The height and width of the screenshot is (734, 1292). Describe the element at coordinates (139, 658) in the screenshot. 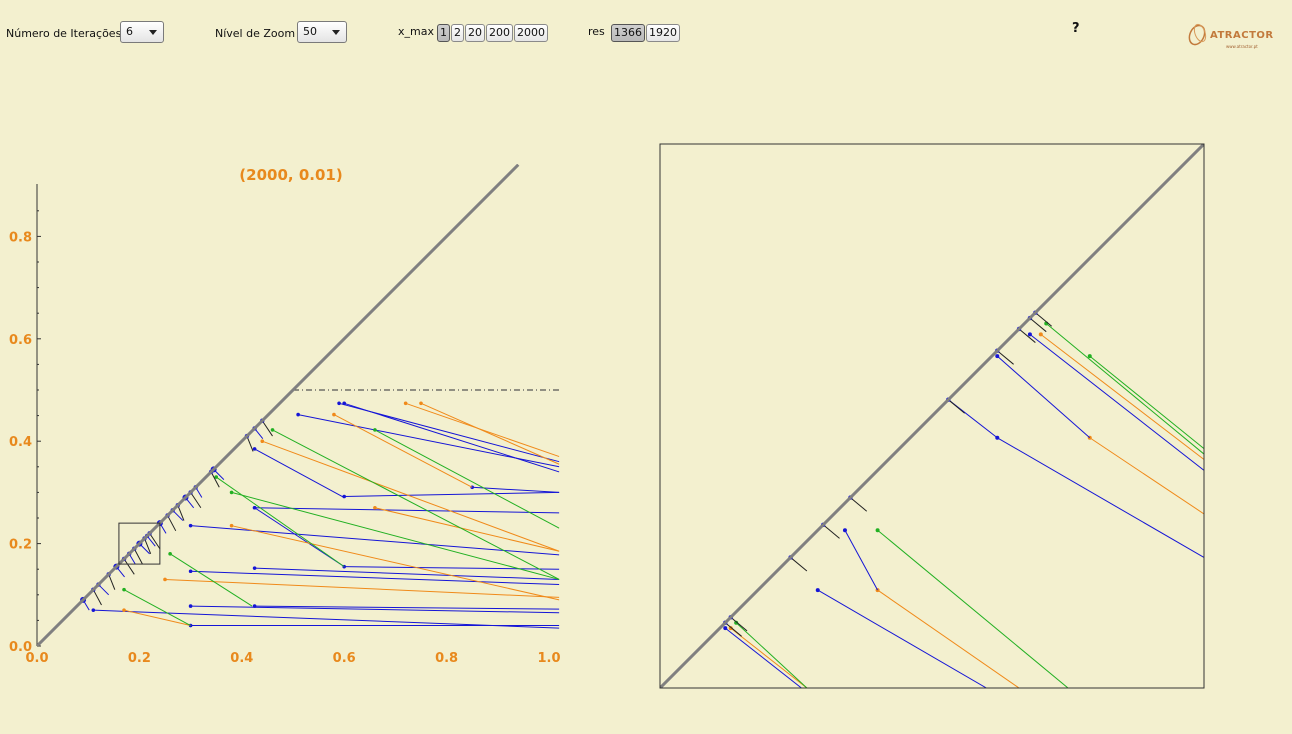

I see `x-tick-label: 0.2` at that location.